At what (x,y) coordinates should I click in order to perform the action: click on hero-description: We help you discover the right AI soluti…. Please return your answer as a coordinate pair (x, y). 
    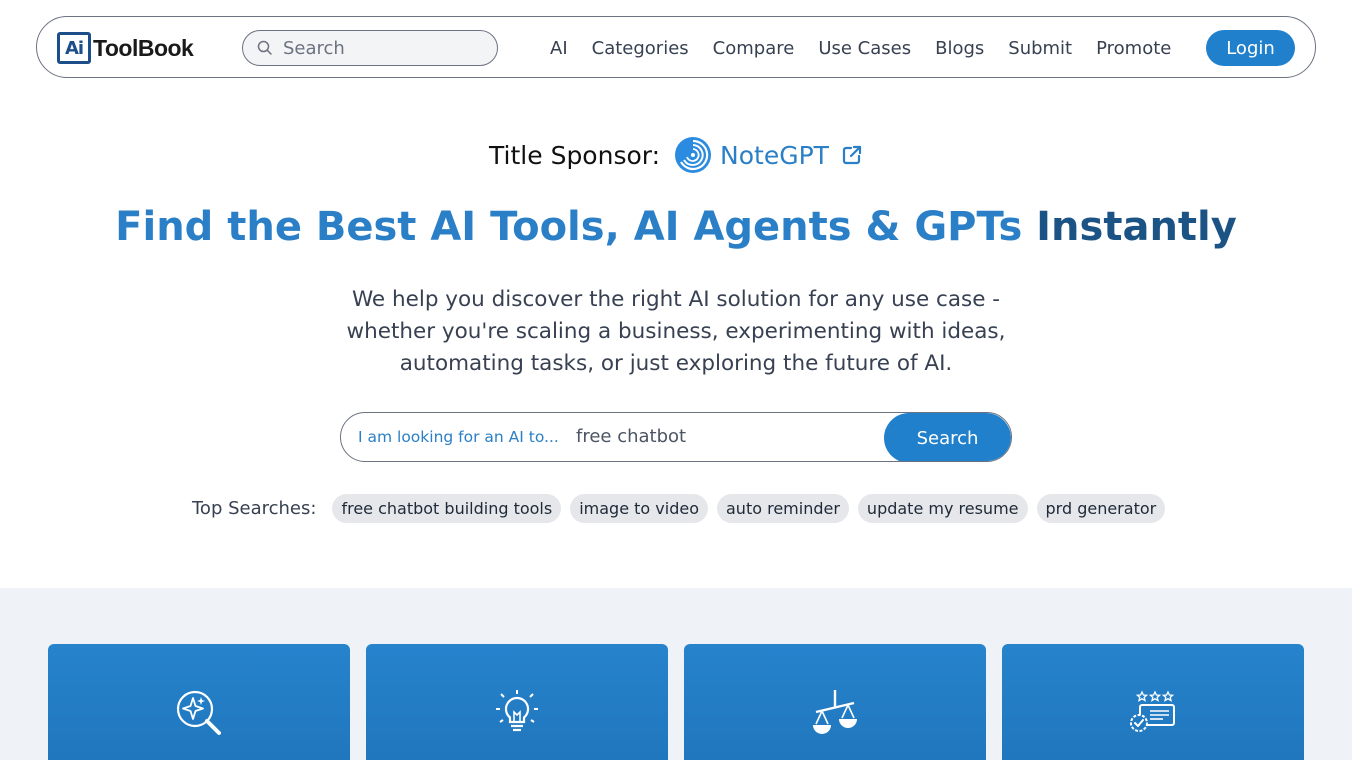
    Looking at the image, I should click on (676, 331).